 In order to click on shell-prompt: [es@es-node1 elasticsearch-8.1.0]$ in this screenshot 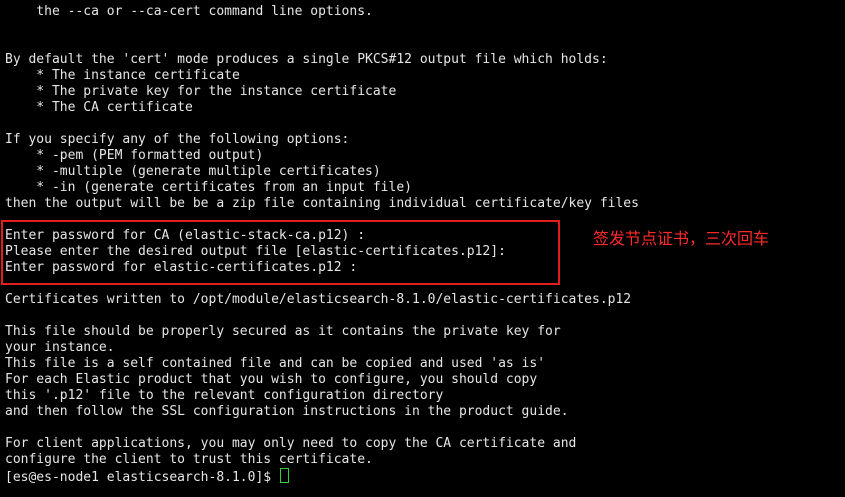, I will do `click(142, 477)`.